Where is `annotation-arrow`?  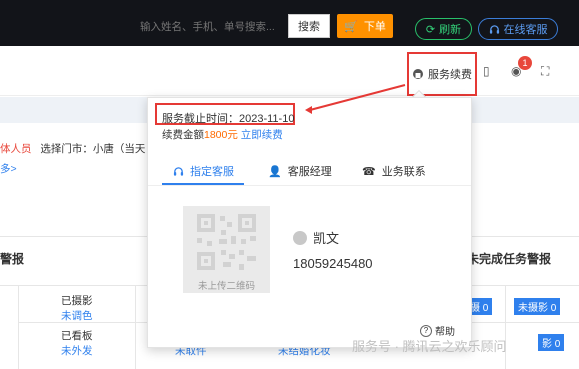
annotation-arrow is located at coordinates (355, 99).